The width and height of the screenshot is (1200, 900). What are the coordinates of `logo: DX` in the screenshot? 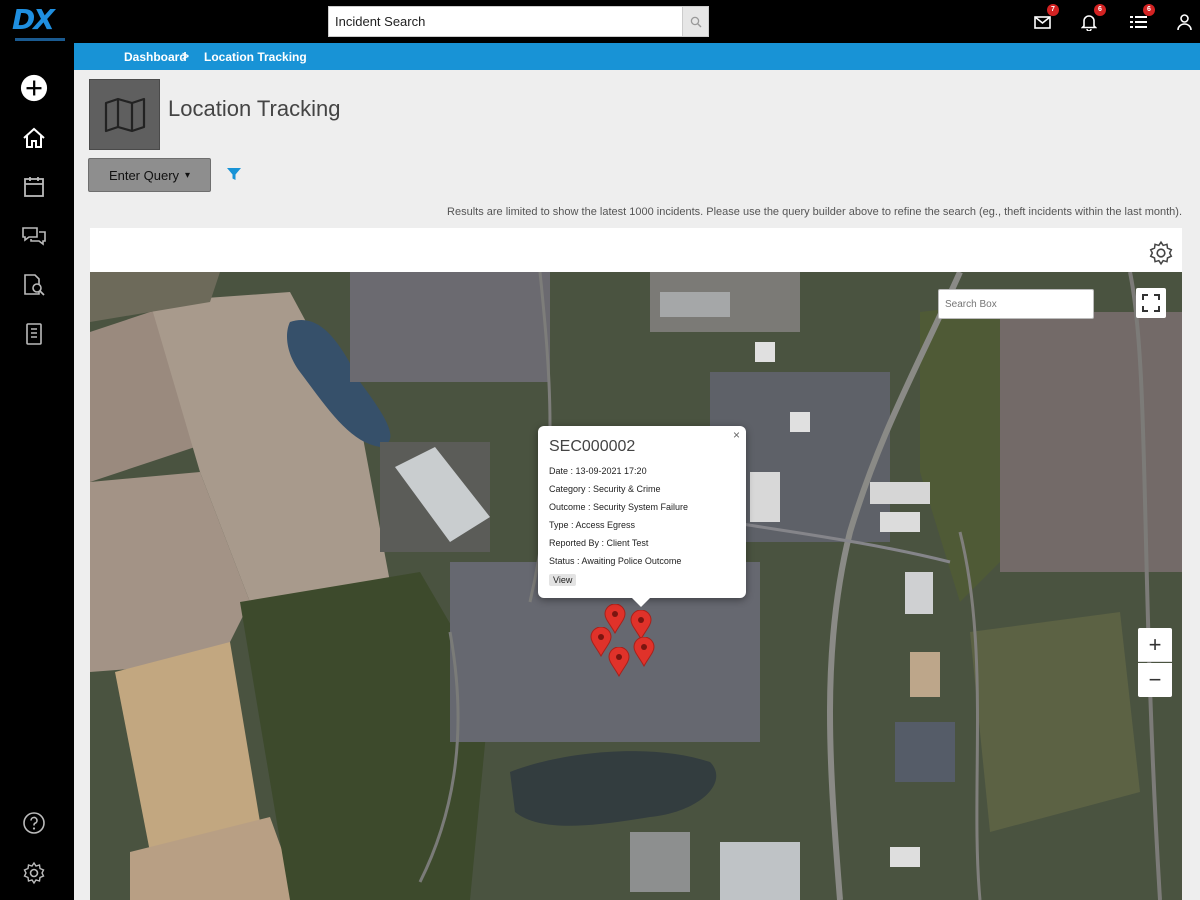 It's located at (40, 24).